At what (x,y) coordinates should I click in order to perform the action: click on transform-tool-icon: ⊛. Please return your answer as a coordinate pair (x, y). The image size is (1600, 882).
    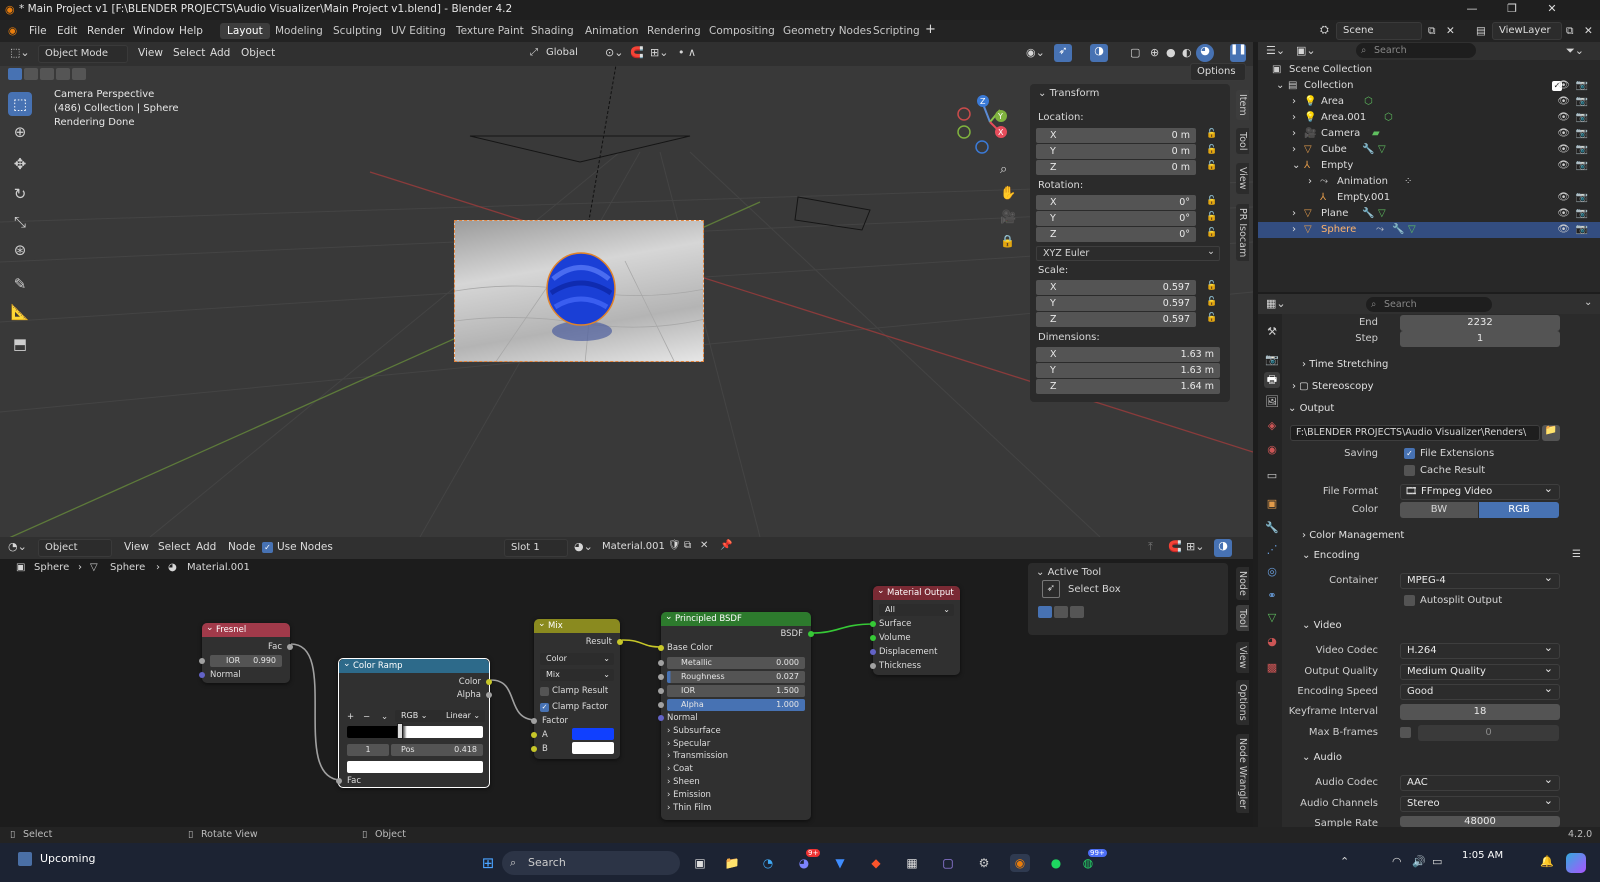
    Looking at the image, I should click on (20, 250).